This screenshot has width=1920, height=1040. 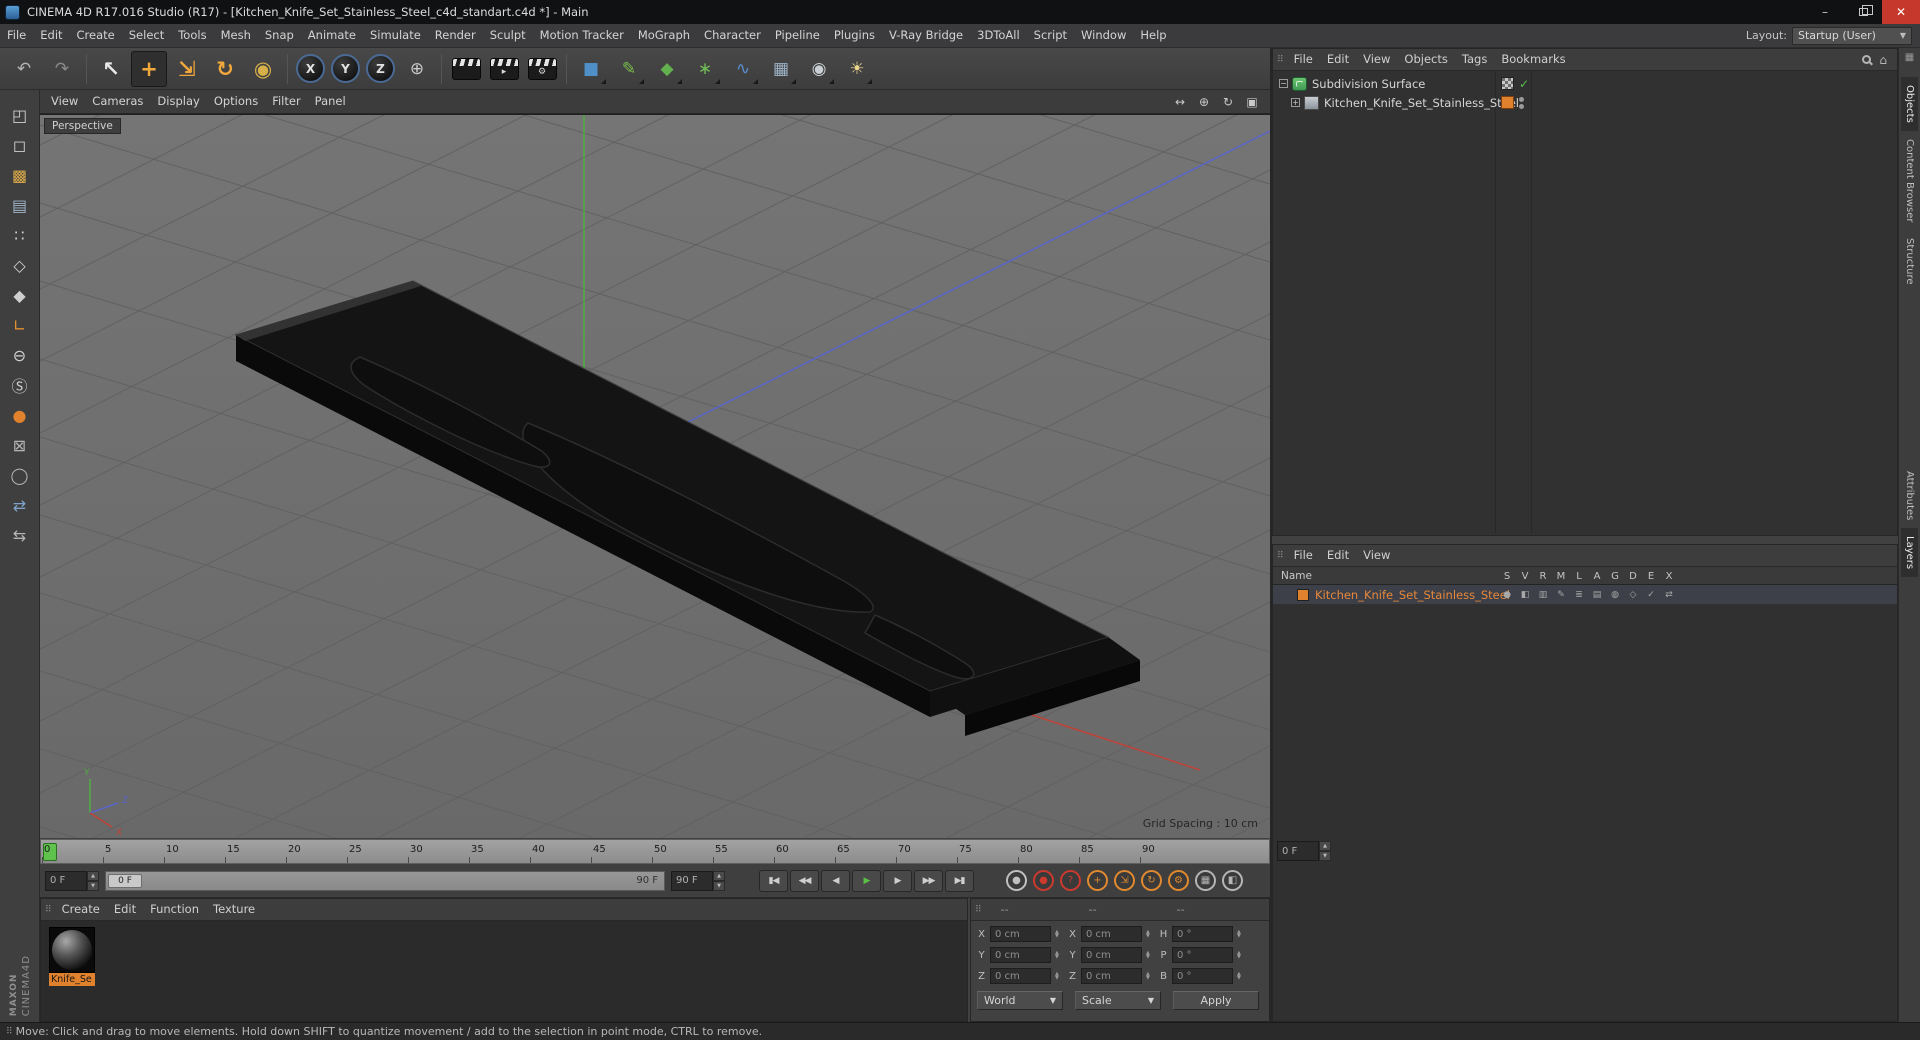 What do you see at coordinates (1111, 976) in the screenshot?
I see `size-field: 0 cm` at bounding box center [1111, 976].